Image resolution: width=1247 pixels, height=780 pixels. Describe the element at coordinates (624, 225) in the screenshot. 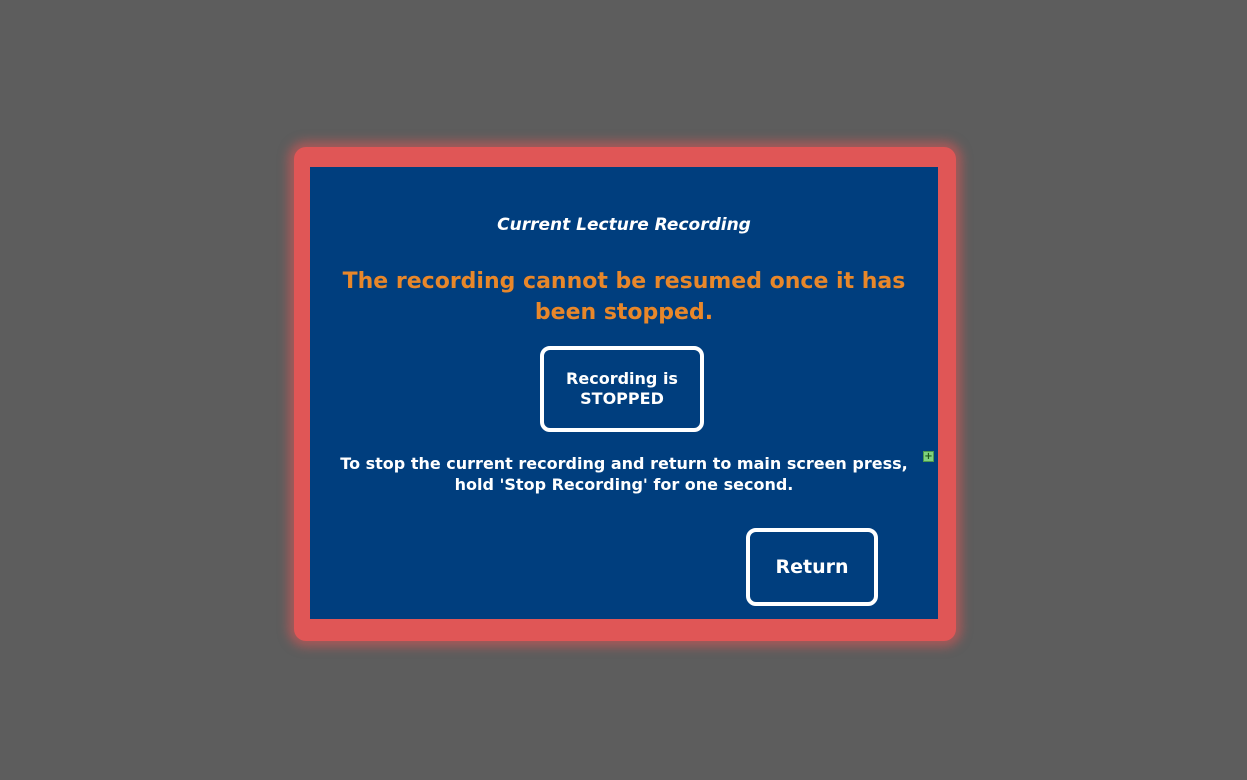

I see `dialog-title: Current Lecture Recording` at that location.